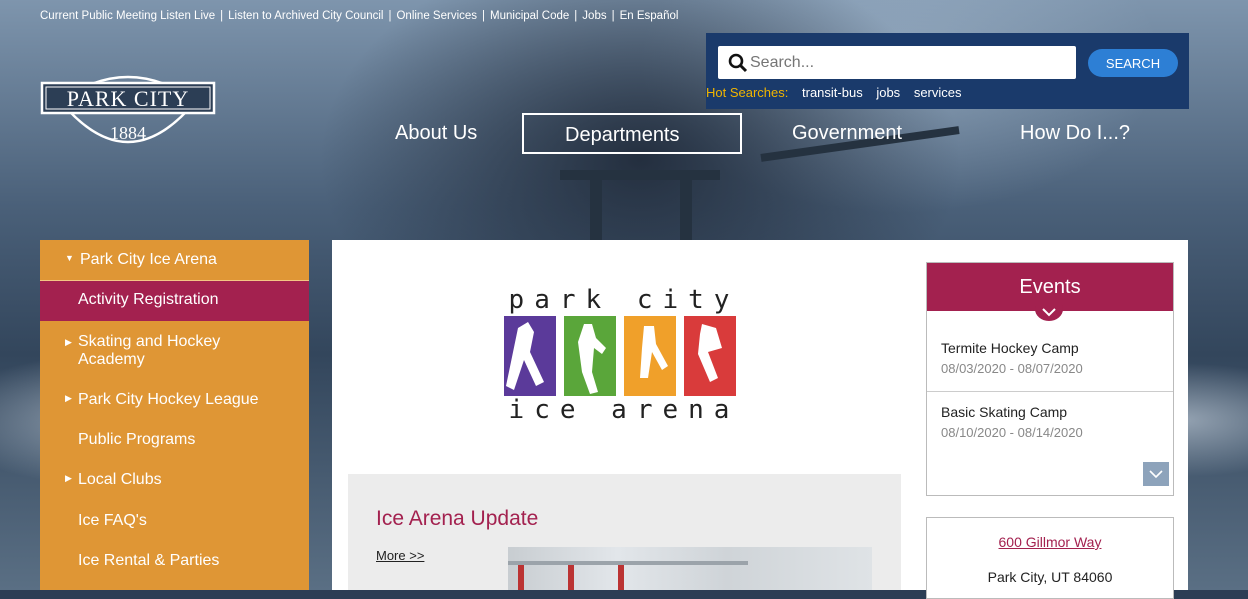 This screenshot has width=1248, height=599. Describe the element at coordinates (1050, 558) in the screenshot. I see `address-widget: 600 Gillmor Way Park City, UT 84060` at that location.